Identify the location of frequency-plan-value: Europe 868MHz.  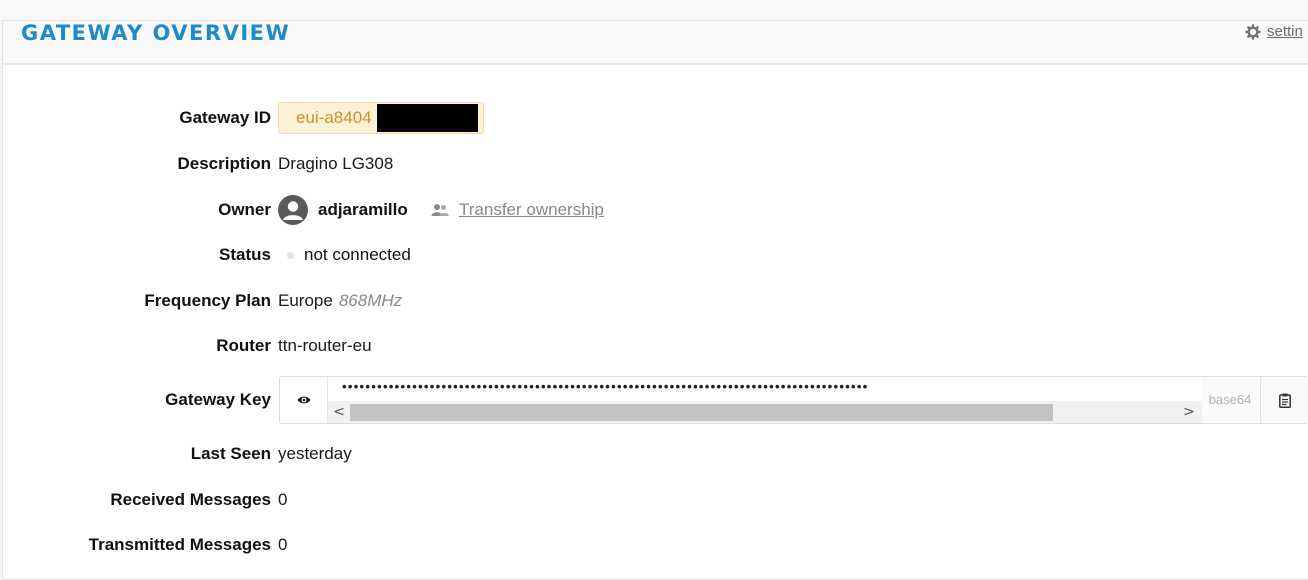
(340, 301).